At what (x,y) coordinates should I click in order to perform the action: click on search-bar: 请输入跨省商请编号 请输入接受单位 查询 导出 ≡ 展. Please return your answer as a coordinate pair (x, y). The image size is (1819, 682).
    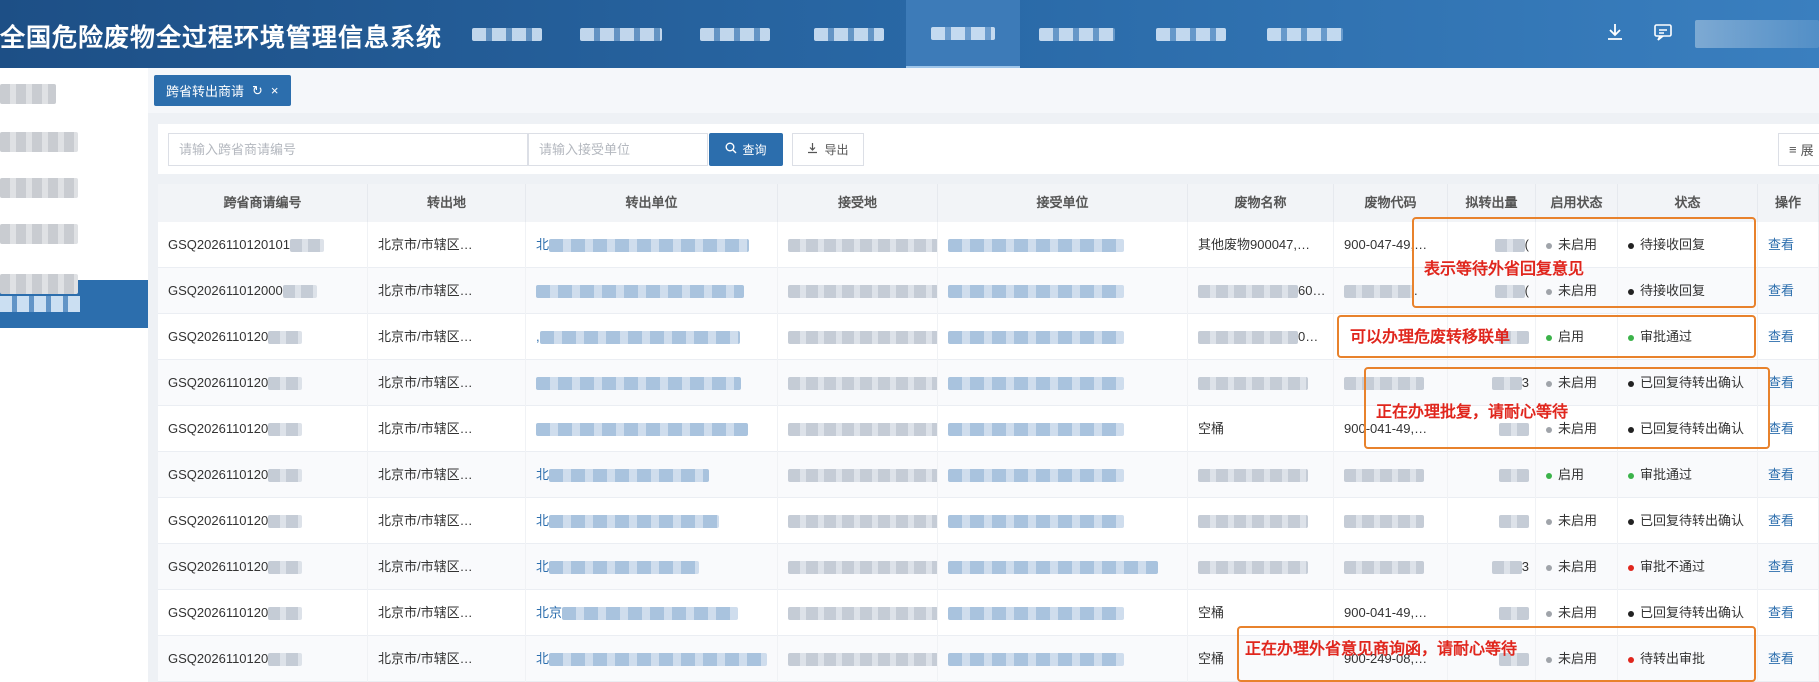
    Looking at the image, I should click on (988, 149).